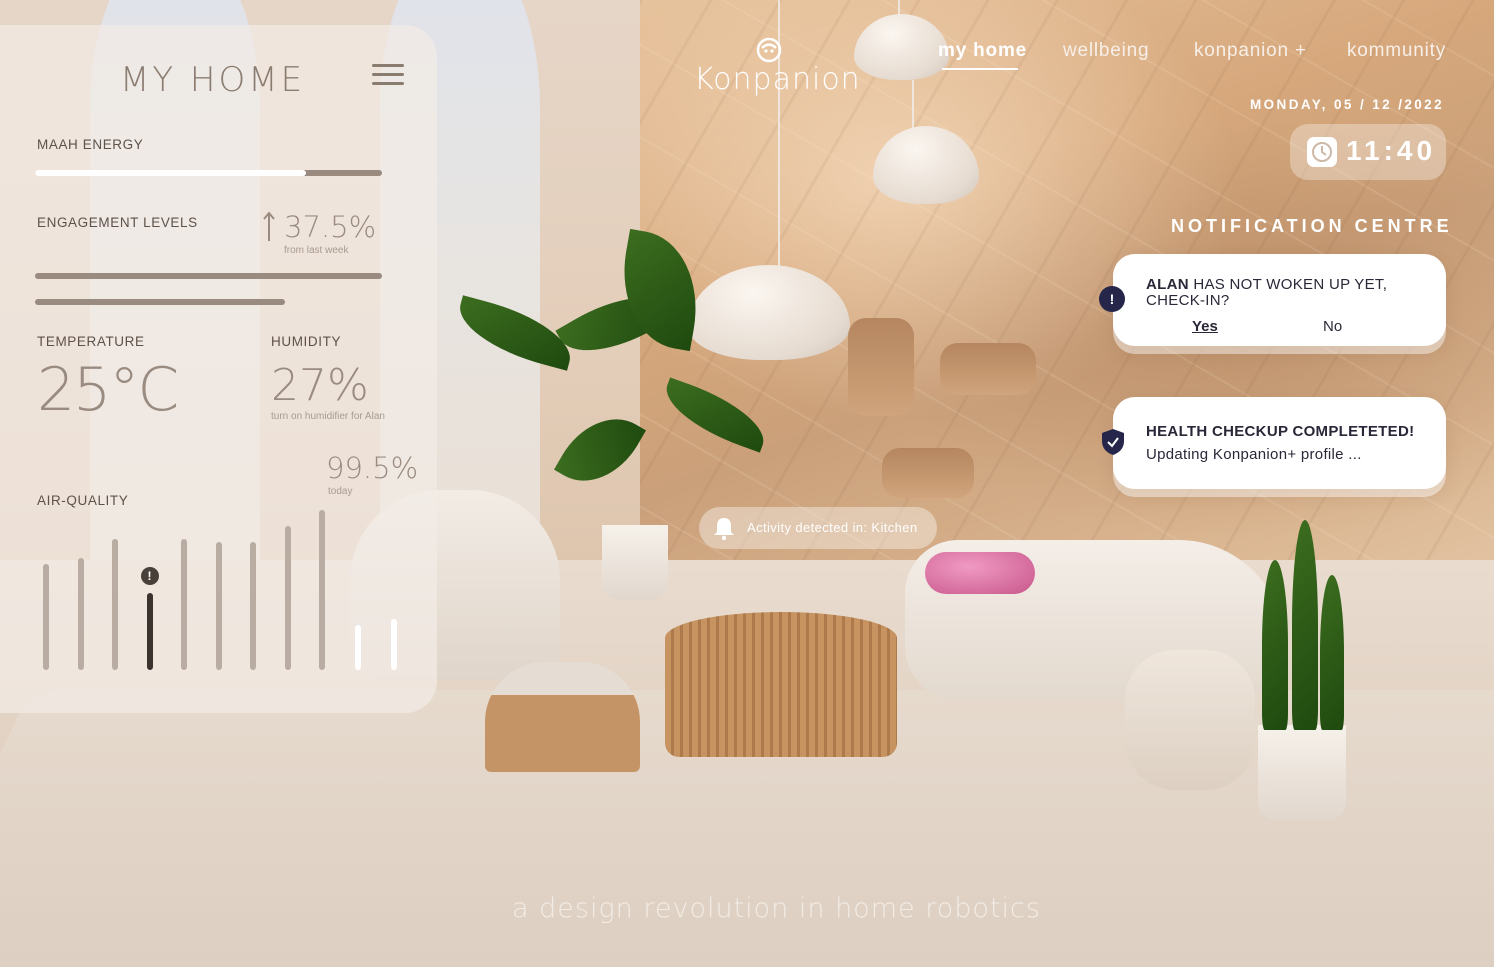 The width and height of the screenshot is (1494, 967). Describe the element at coordinates (1322, 152) in the screenshot. I see `clock-icon` at that location.